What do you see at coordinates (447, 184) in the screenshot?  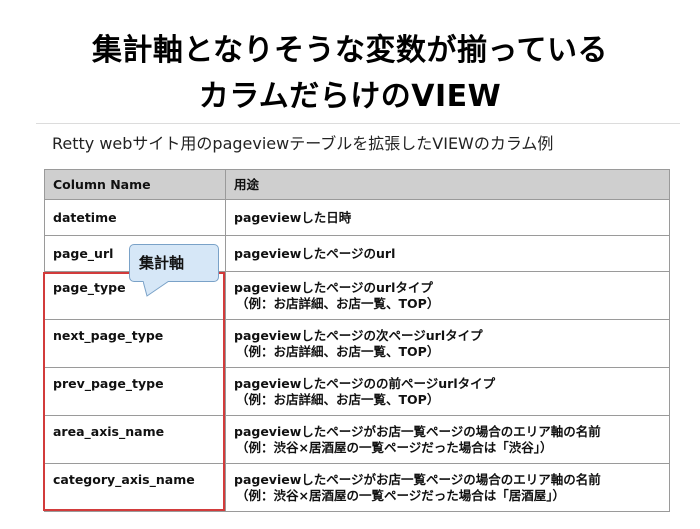 I see `header-usage: 用途` at bounding box center [447, 184].